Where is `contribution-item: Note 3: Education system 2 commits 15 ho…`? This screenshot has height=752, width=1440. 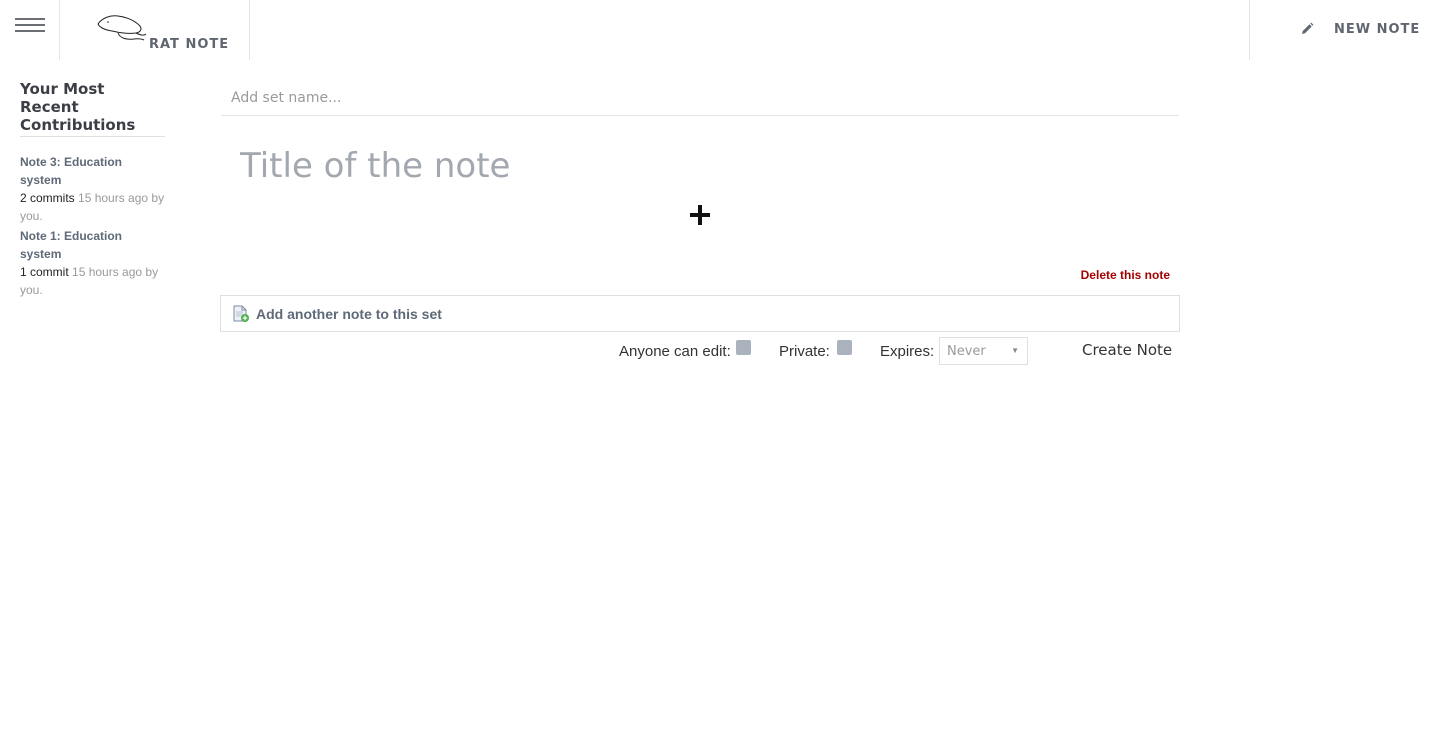
contribution-item: Note 3: Education system 2 commits 15 ho… is located at coordinates (92, 189).